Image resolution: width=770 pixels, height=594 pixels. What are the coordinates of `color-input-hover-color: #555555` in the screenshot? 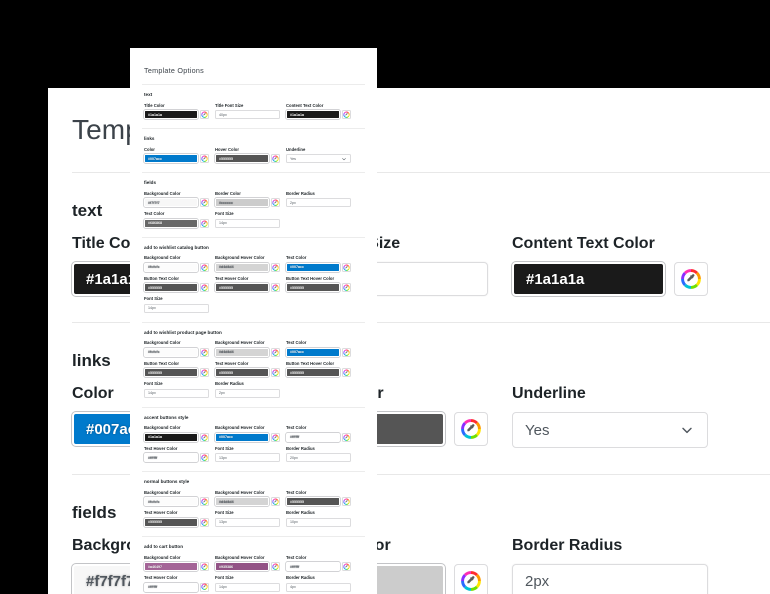 It's located at (242, 159).